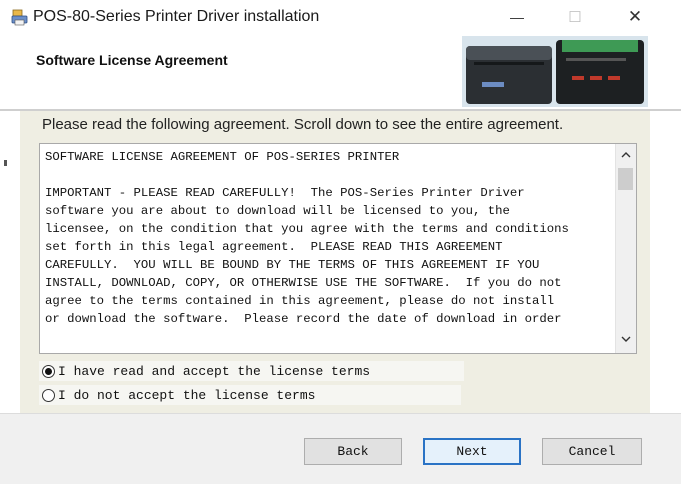  I want to click on license-scrollbar, so click(625, 248).